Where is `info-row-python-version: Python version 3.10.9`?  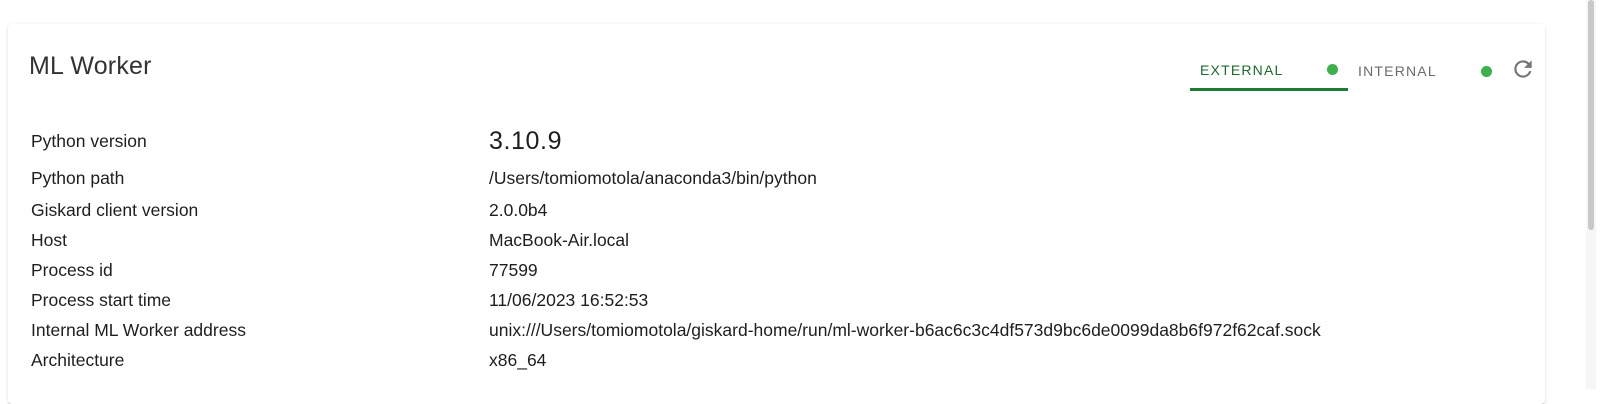 info-row-python-version: Python version 3.10.9 is located at coordinates (676, 141).